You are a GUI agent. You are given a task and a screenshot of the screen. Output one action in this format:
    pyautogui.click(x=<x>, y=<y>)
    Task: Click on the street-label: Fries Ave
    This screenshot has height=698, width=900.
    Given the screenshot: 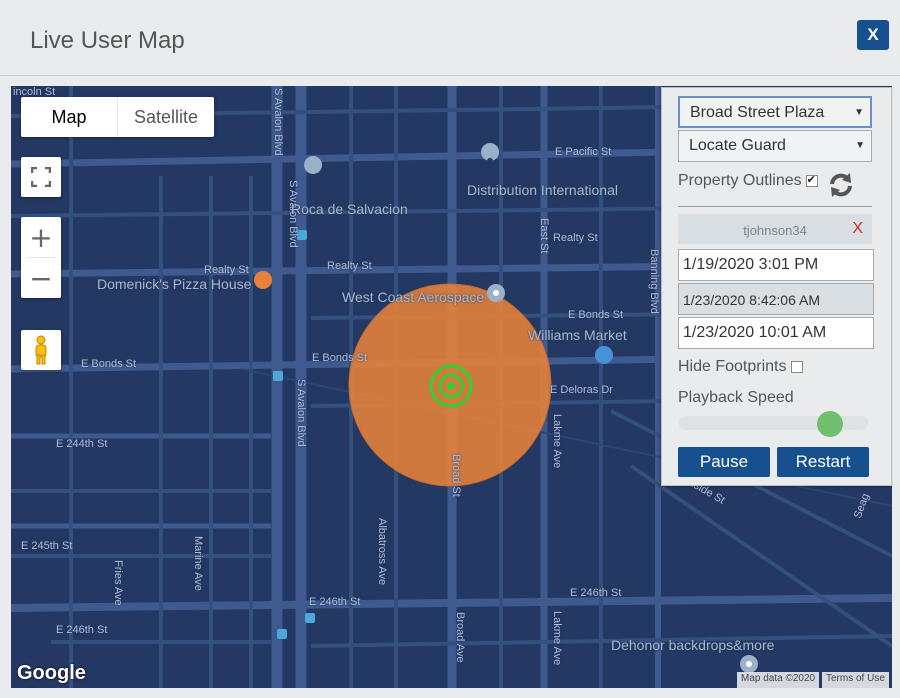 What is the action you would take?
    pyautogui.click(x=118, y=583)
    